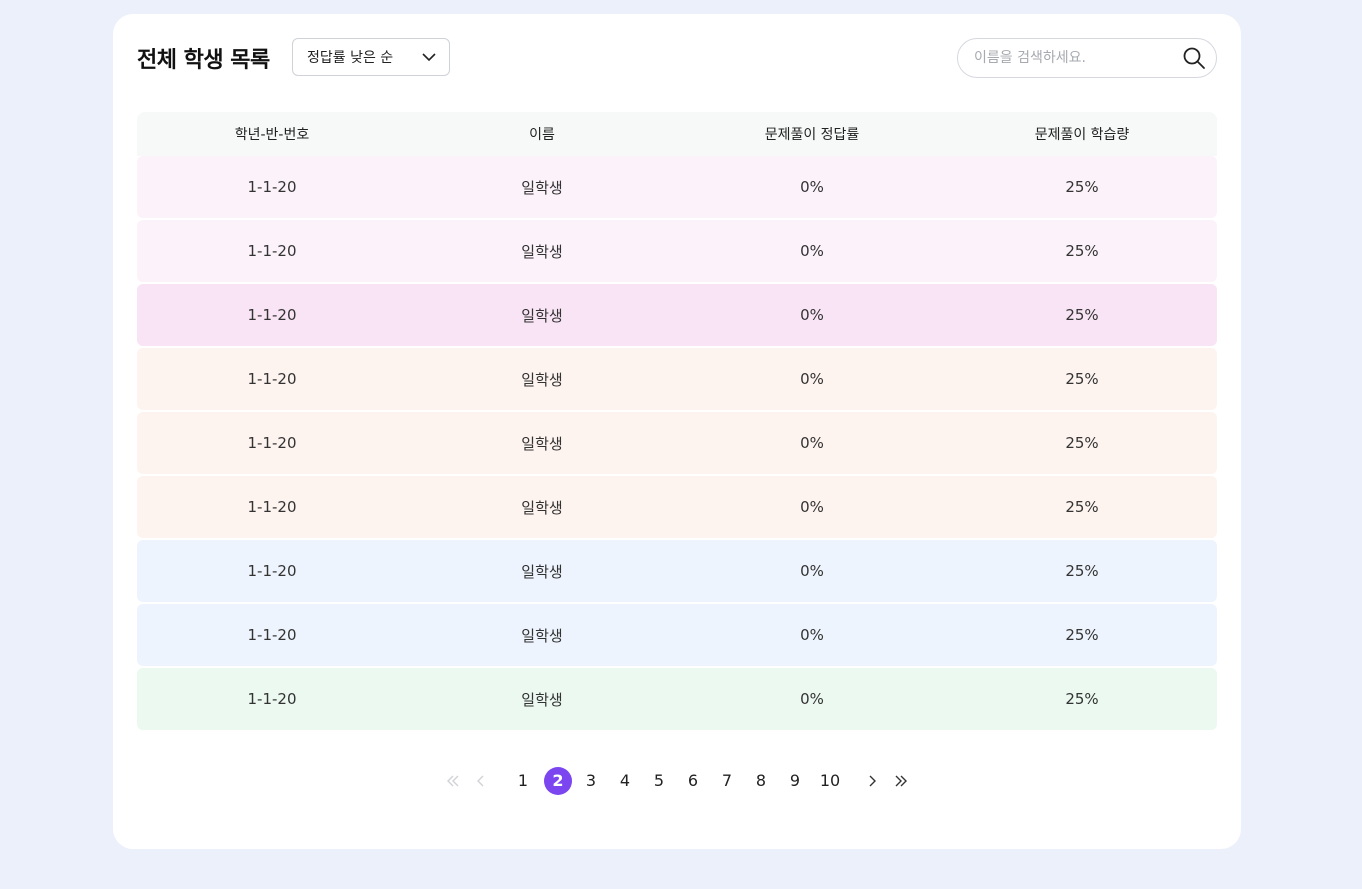 This screenshot has width=1362, height=889. What do you see at coordinates (1077, 58) in the screenshot?
I see `search-input` at bounding box center [1077, 58].